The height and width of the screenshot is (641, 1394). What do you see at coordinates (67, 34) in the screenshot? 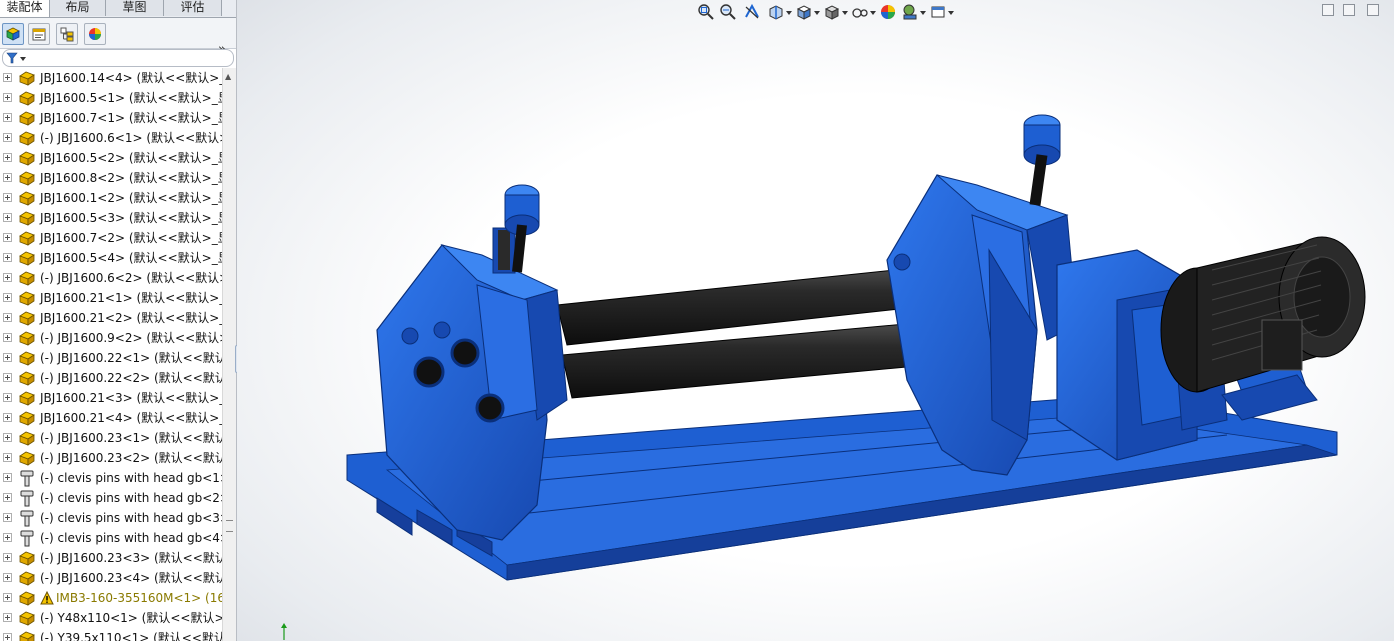
I see `configuration-manager-button` at bounding box center [67, 34].